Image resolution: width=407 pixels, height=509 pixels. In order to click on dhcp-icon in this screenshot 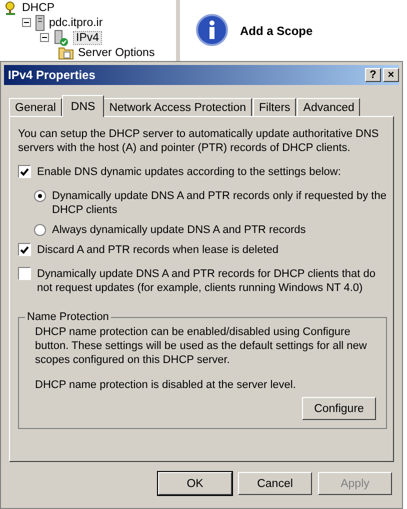, I will do `click(11, 7)`.